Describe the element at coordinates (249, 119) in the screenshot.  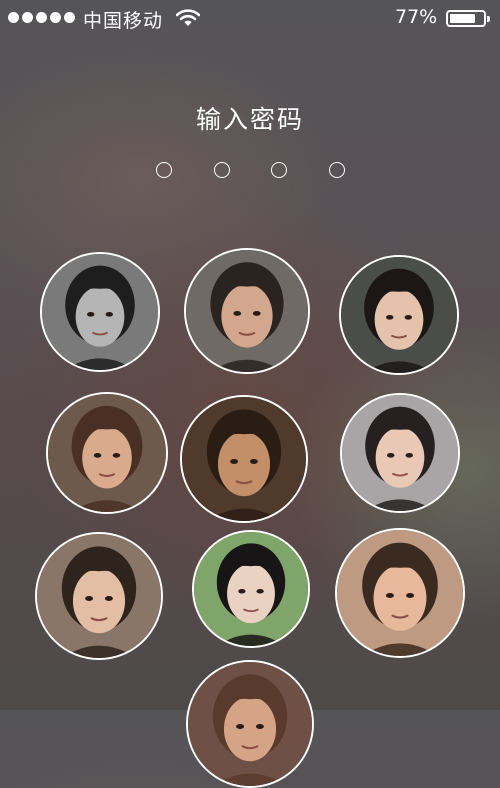
I see `passcode-title: 输入密码` at that location.